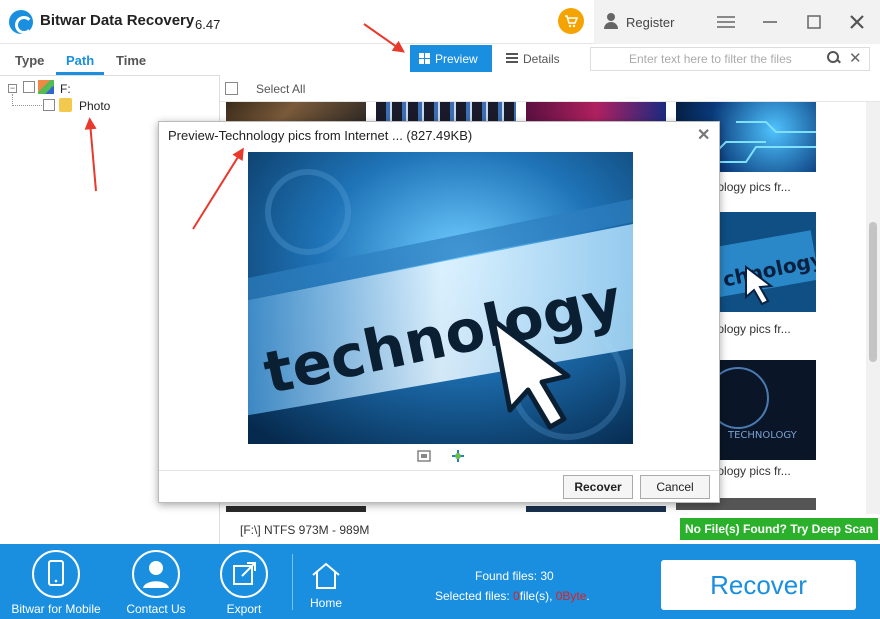 The height and width of the screenshot is (619, 880). I want to click on filter-box: Enter text here to filter the files ✕, so click(730, 59).